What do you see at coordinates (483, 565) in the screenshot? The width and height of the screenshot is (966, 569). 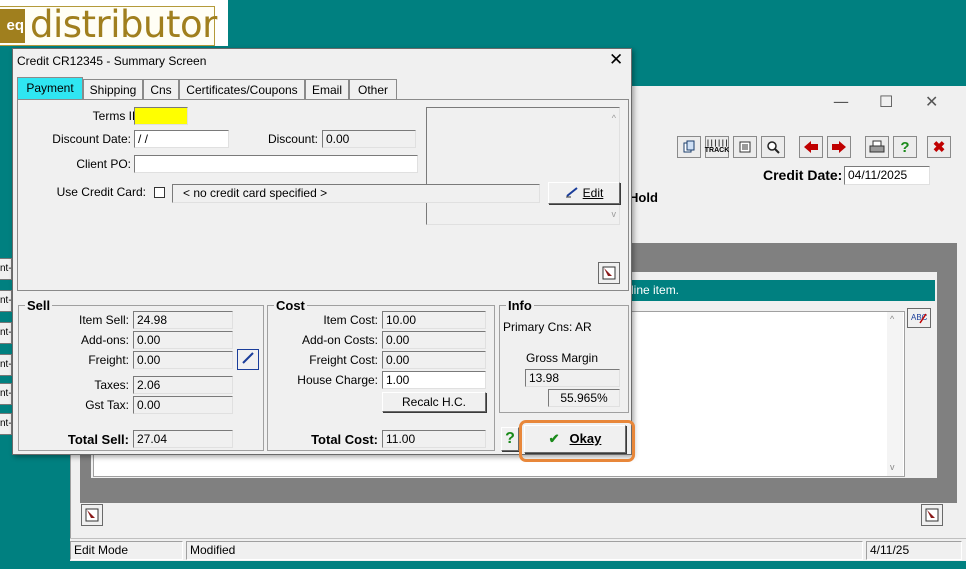 I see `desktop-strip` at bounding box center [483, 565].